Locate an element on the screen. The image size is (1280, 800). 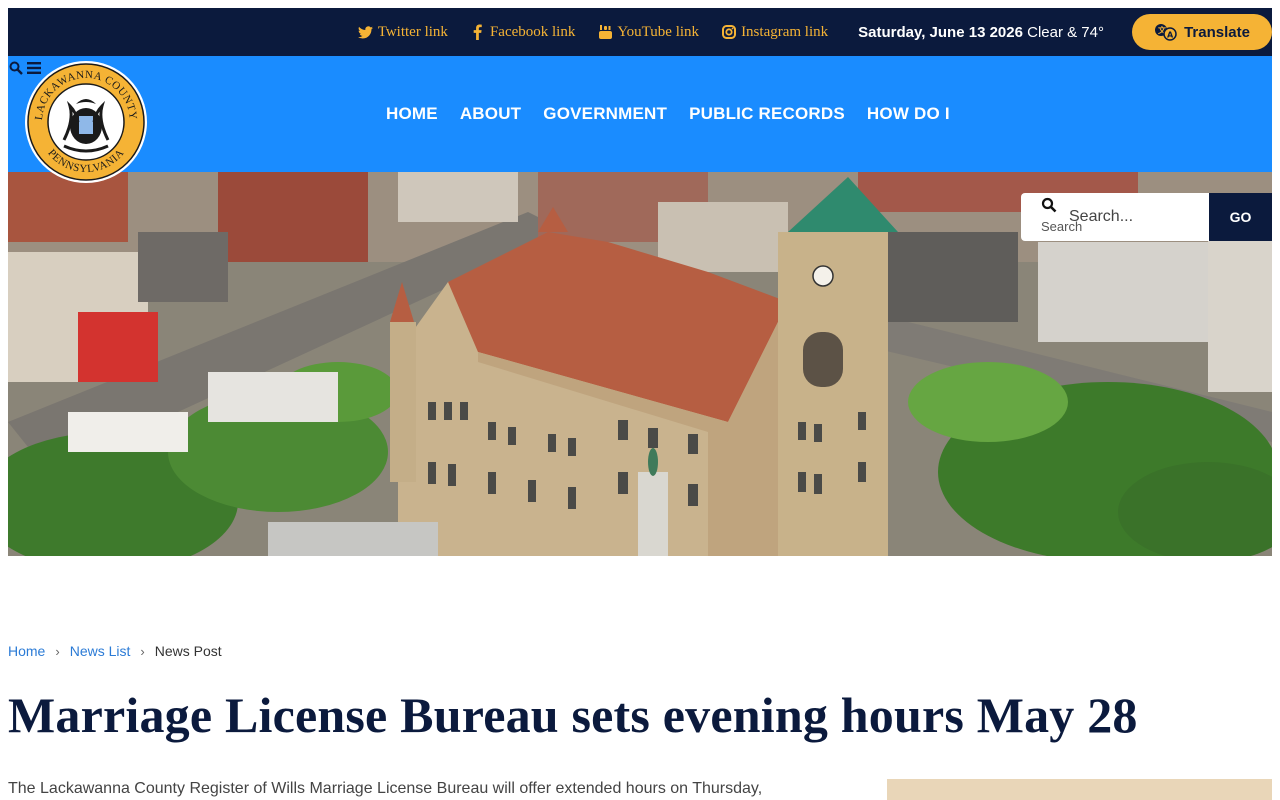
county-seal-logo: LACKAWANNA COUNTY PENNSYLVANIA is located at coordinates (86, 122).